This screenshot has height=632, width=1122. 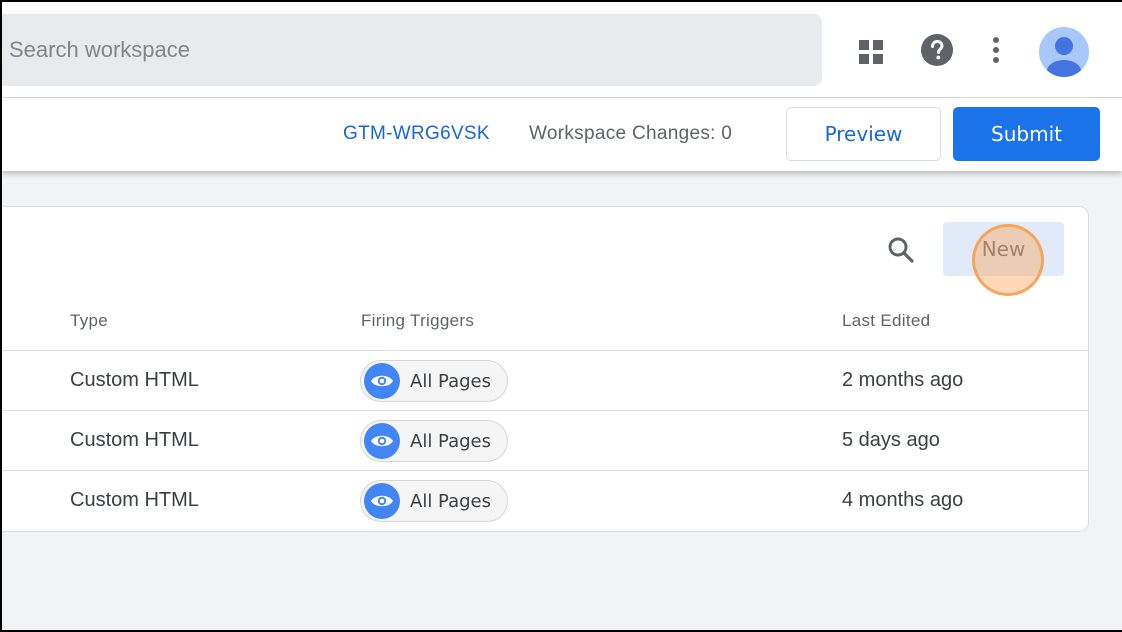 What do you see at coordinates (937, 50) in the screenshot?
I see `help-icon` at bounding box center [937, 50].